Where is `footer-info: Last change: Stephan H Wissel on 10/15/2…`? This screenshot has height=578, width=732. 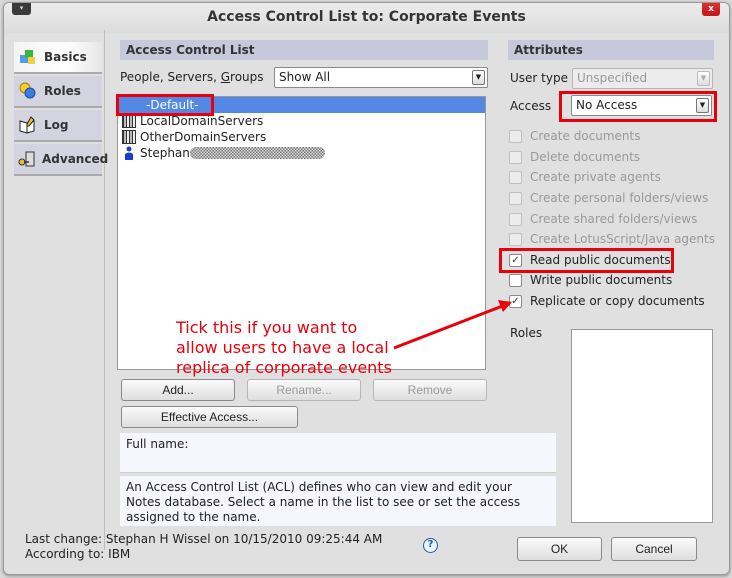
footer-info: Last change: Stephan H Wissel on 10/15/2… is located at coordinates (203, 547).